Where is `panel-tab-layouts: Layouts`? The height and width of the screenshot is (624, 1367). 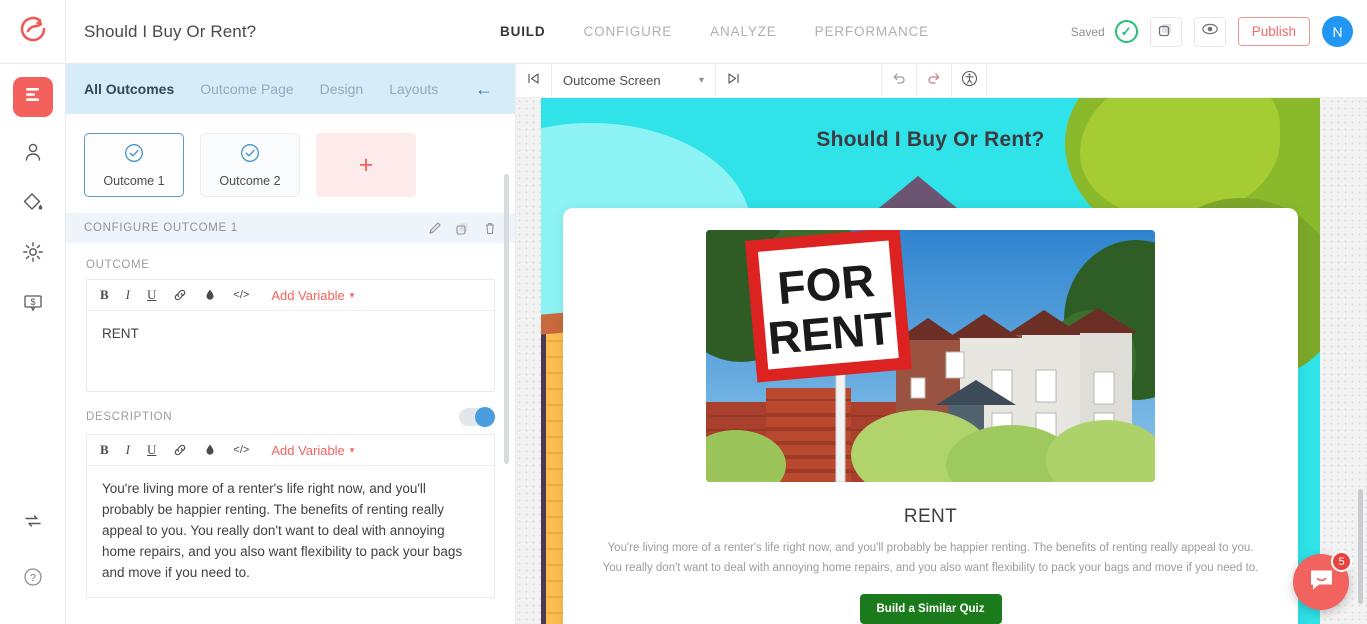 panel-tab-layouts: Layouts is located at coordinates (413, 89).